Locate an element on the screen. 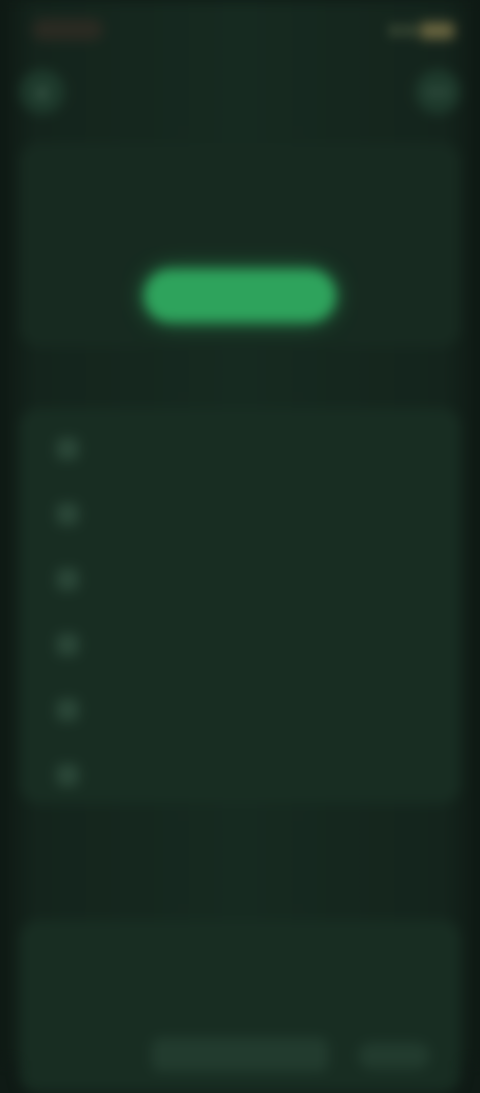  panel-action-button is located at coordinates (394, 1055).